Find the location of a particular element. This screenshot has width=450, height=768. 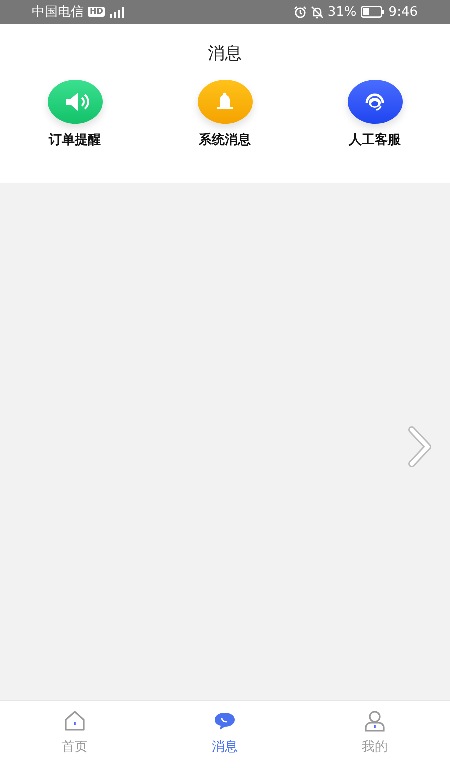

signal-icon is located at coordinates (117, 12).